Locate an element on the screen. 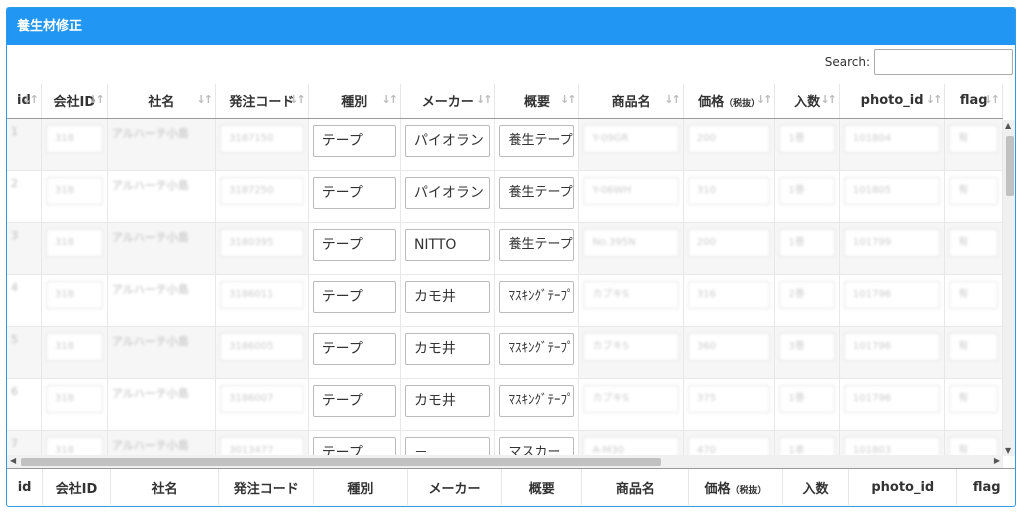 The image size is (1024, 514). order_code-input: 3186007 is located at coordinates (261, 398).